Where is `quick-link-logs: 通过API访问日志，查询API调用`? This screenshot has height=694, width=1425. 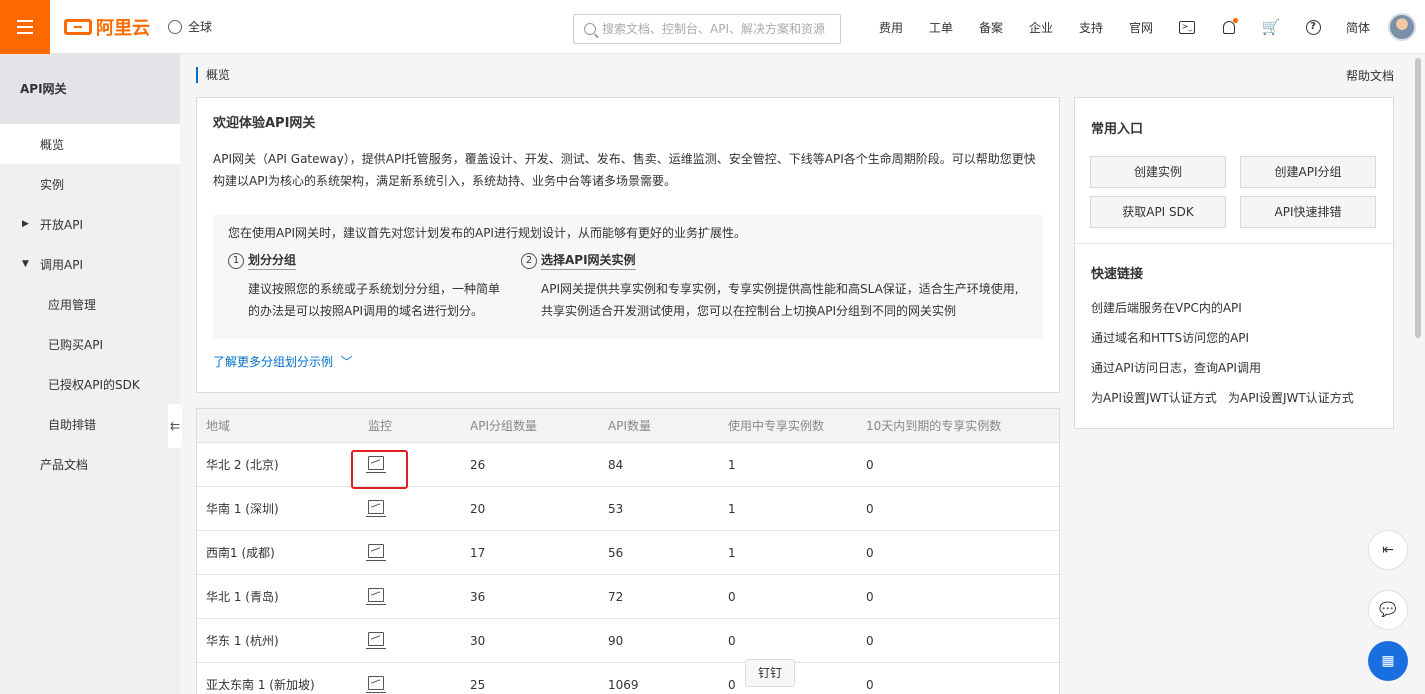
quick-link-logs: 通过API访问日志，查询API调用 is located at coordinates (1176, 367).